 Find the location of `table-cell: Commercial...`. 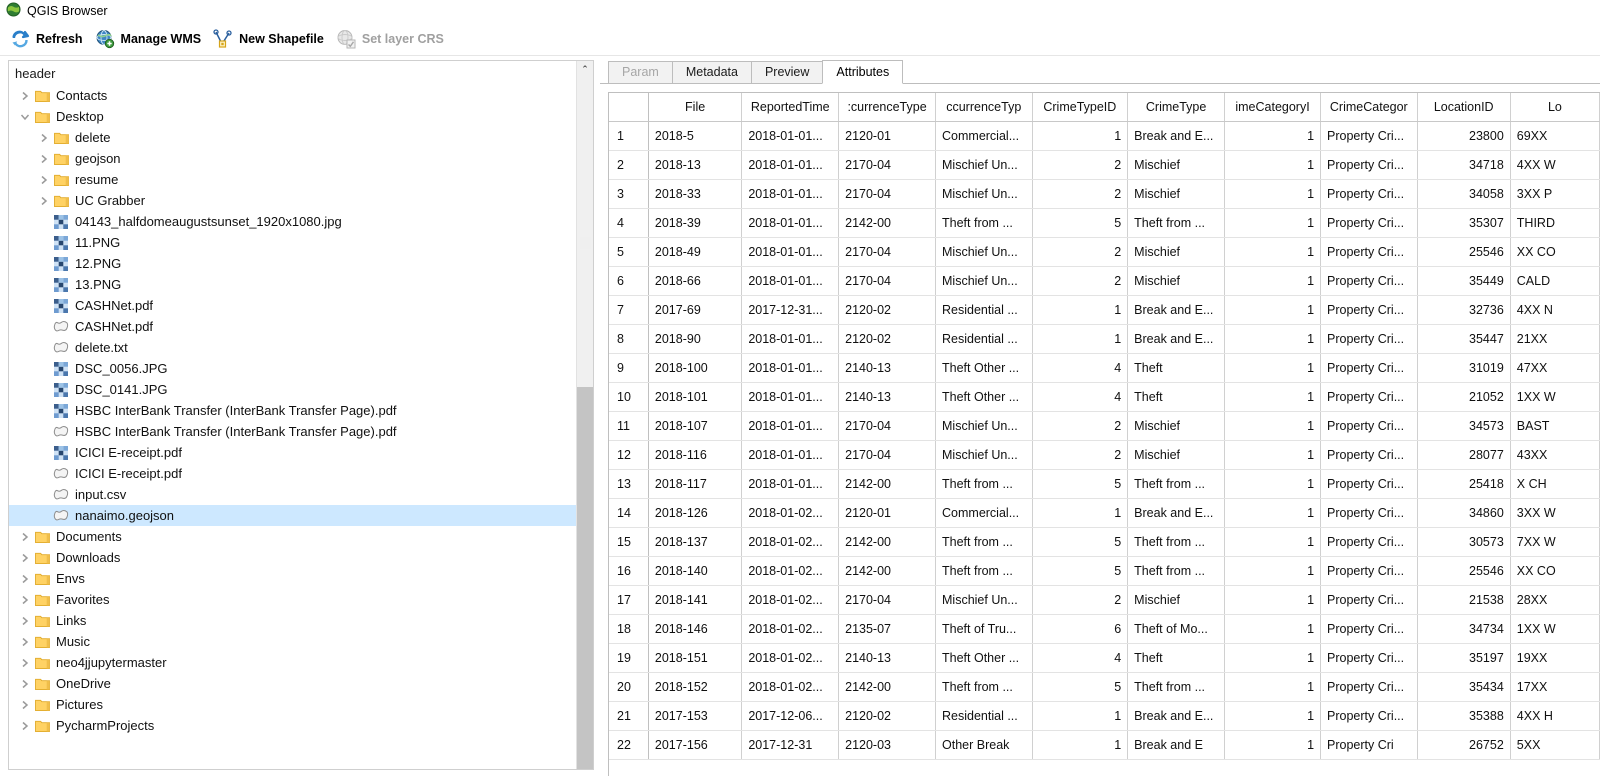

table-cell: Commercial... is located at coordinates (984, 513).